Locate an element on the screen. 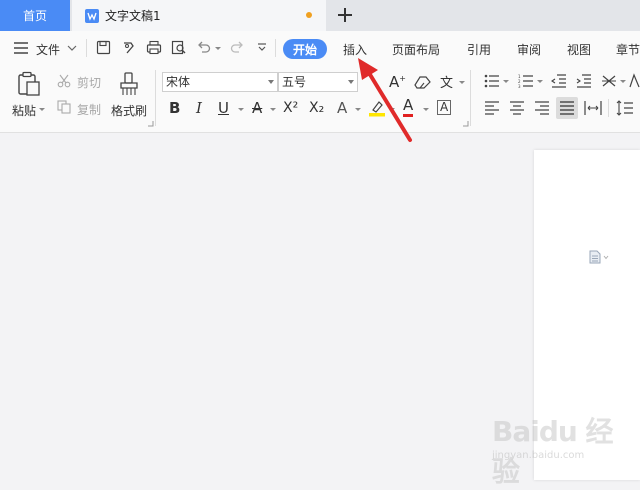 The height and width of the screenshot is (490, 640). print-icon is located at coordinates (154, 47).